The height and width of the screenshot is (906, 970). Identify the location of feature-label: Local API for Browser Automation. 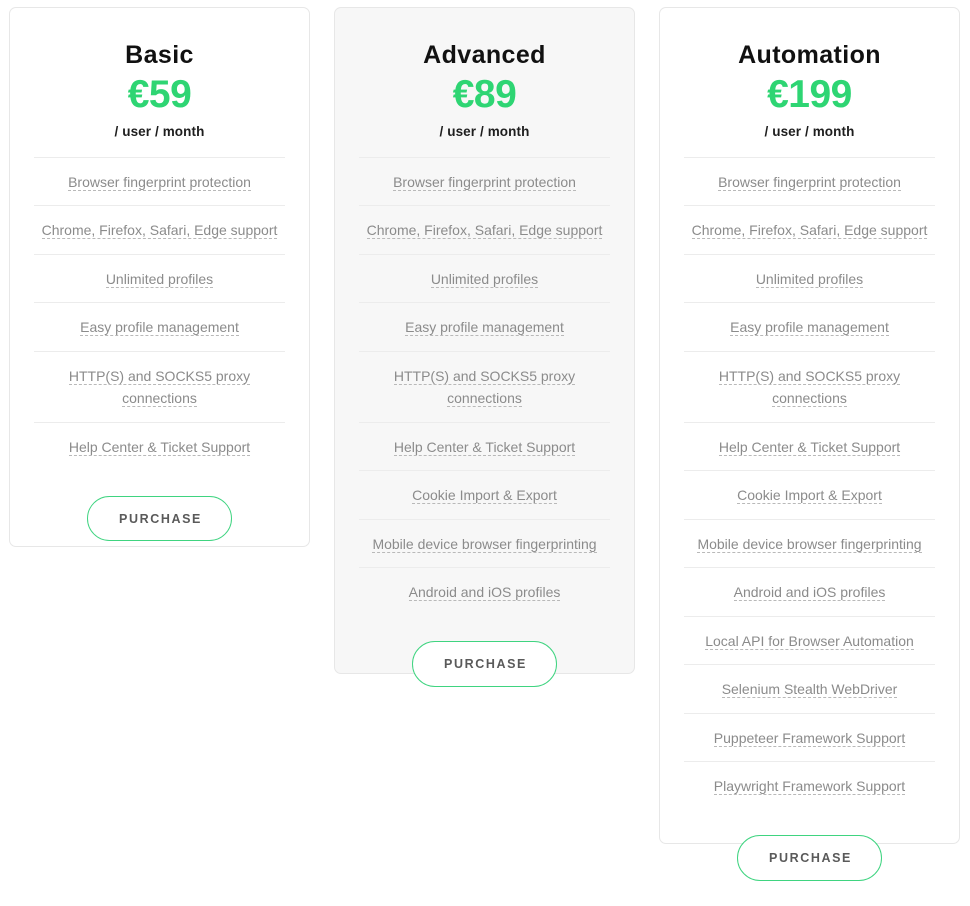
(809, 641).